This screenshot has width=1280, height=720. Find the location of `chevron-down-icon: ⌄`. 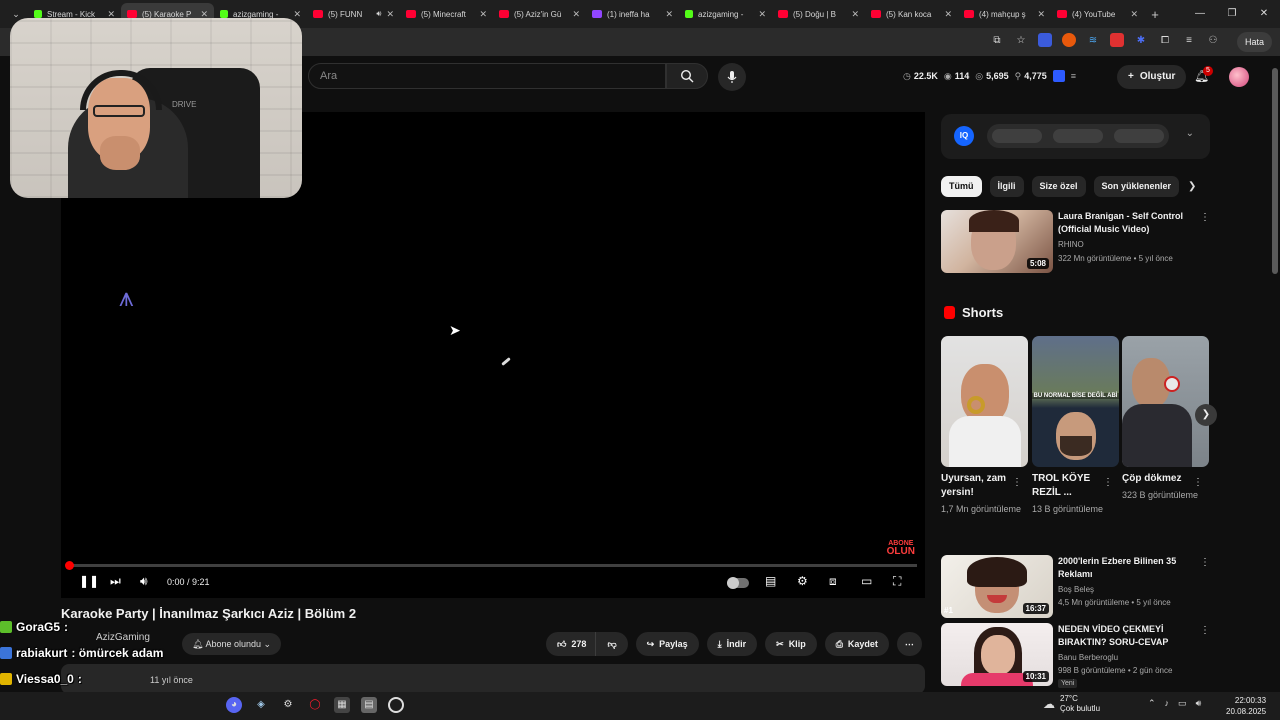

chevron-down-icon: ⌄ is located at coordinates (1190, 133).